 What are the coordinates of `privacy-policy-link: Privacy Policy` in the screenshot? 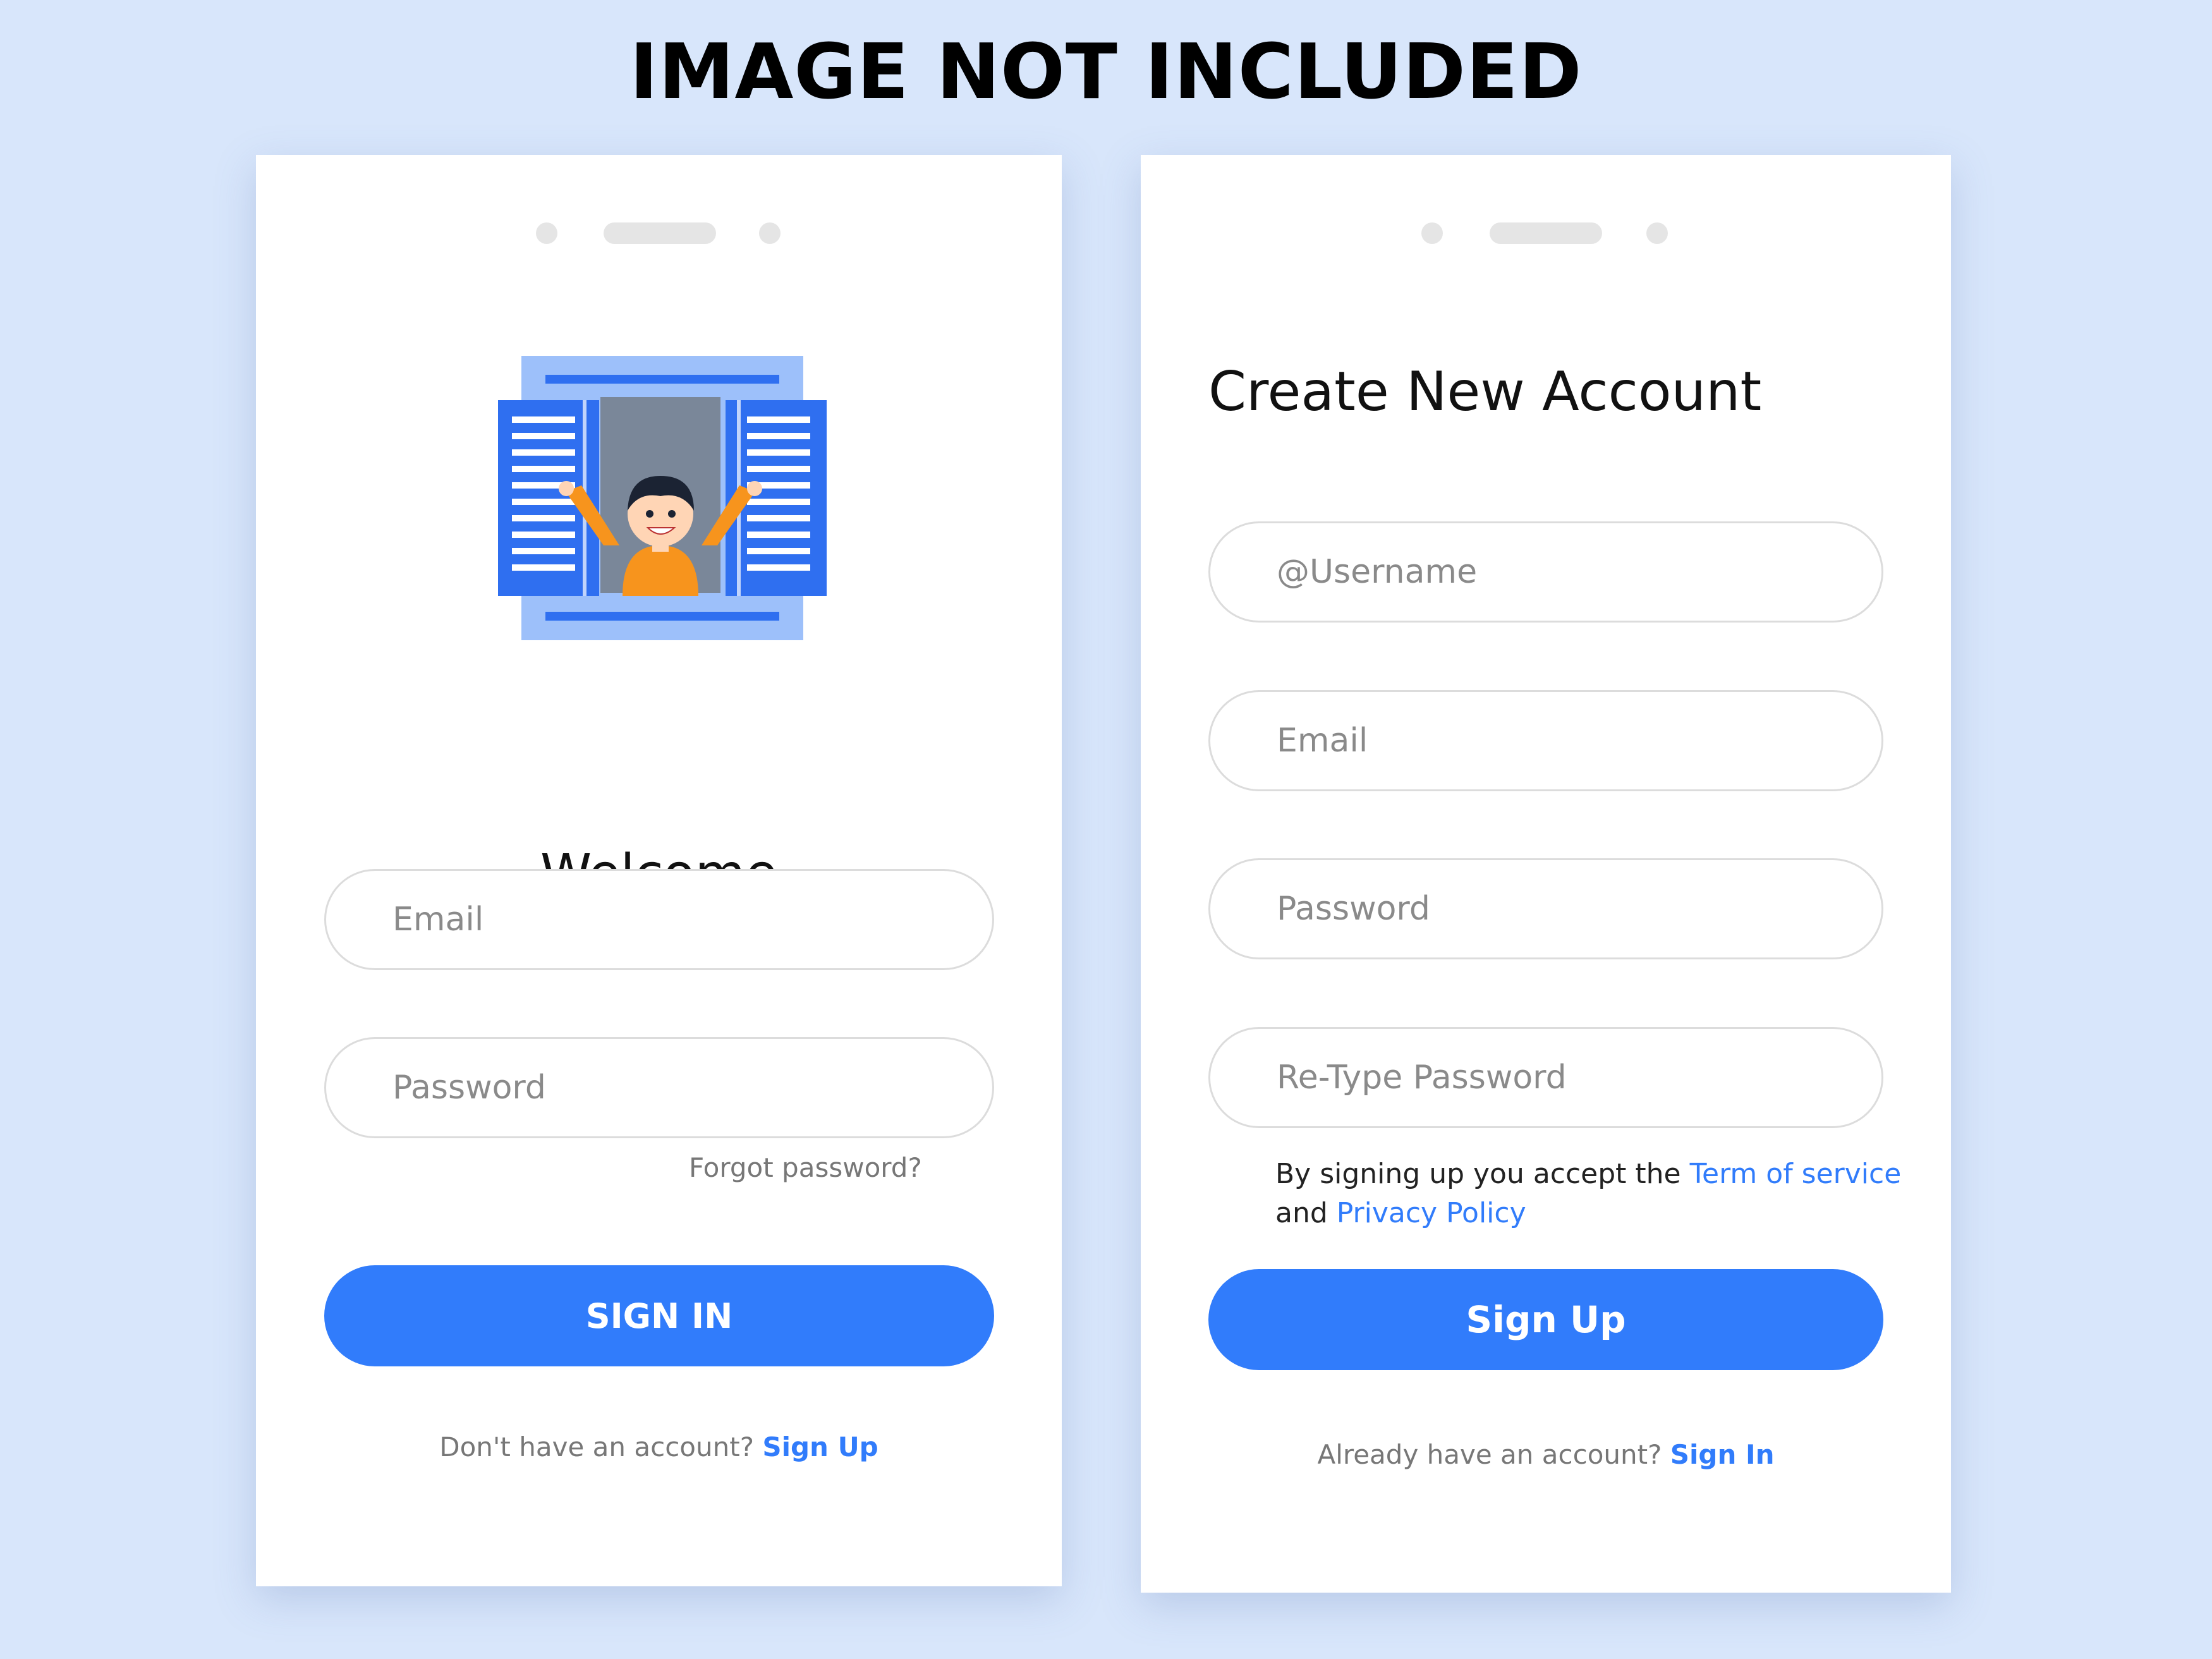 It's located at (1431, 1213).